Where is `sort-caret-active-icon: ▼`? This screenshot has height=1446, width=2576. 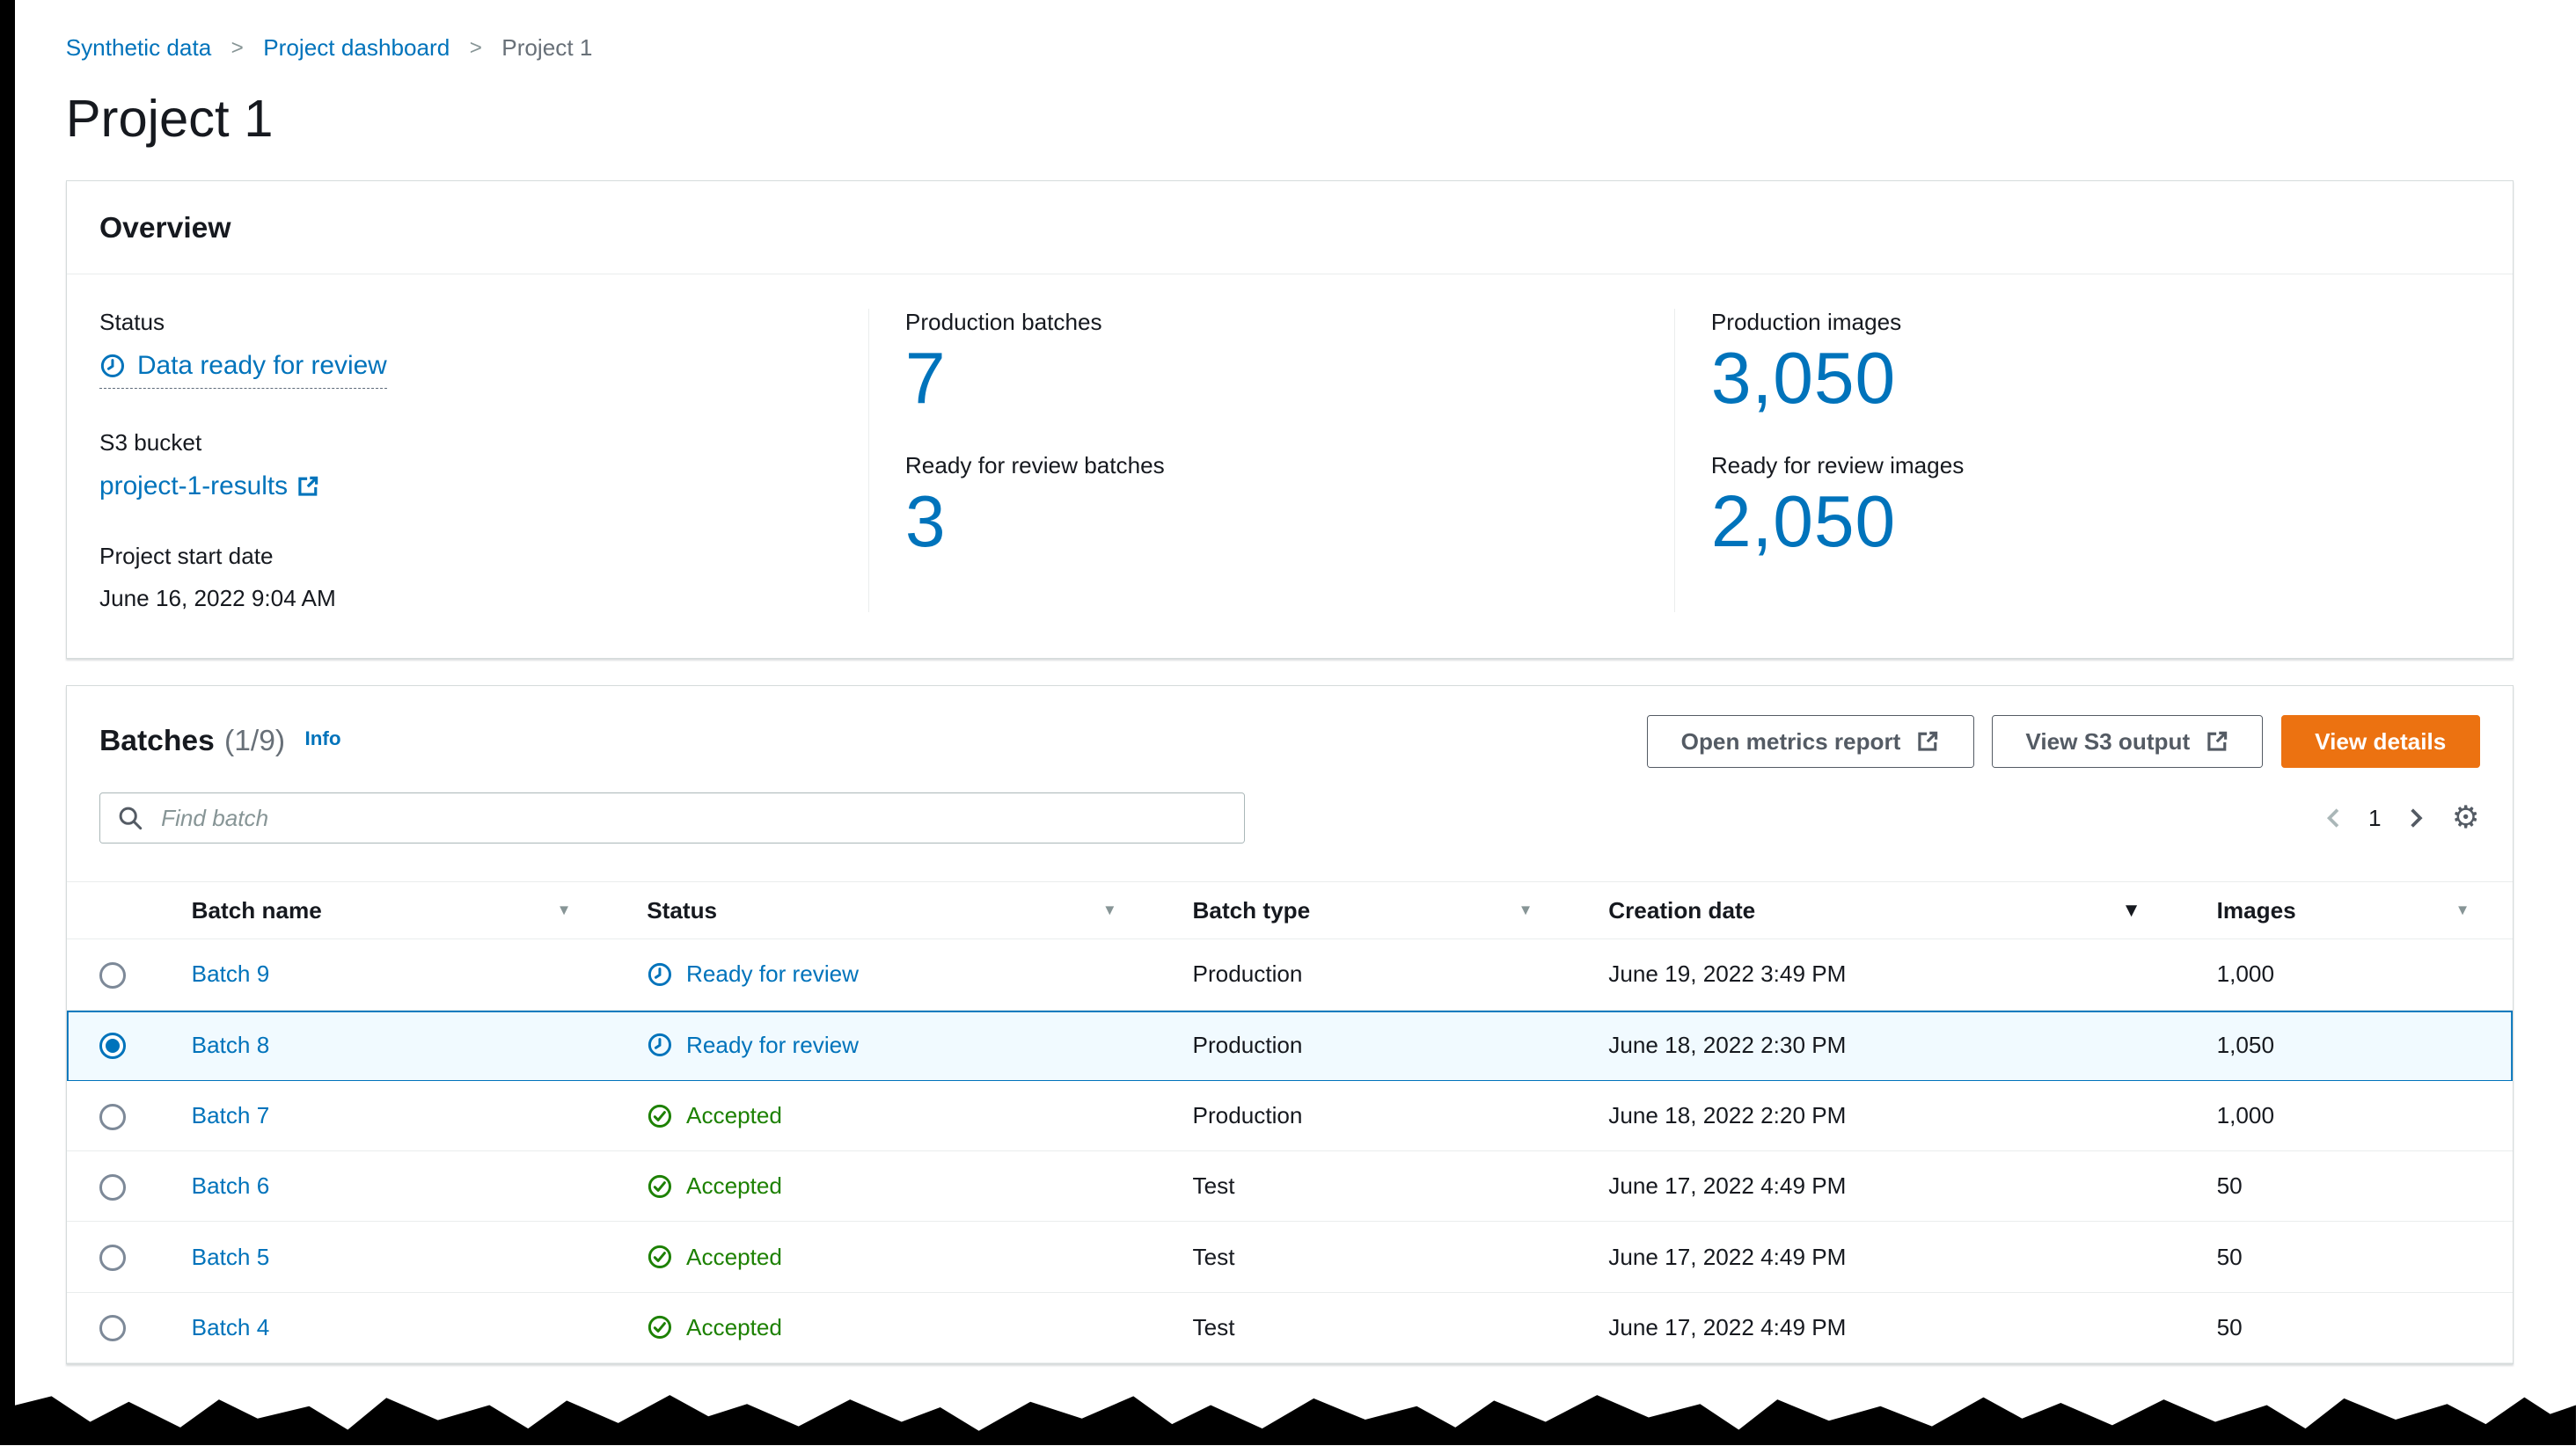 sort-caret-active-icon: ▼ is located at coordinates (2131, 910).